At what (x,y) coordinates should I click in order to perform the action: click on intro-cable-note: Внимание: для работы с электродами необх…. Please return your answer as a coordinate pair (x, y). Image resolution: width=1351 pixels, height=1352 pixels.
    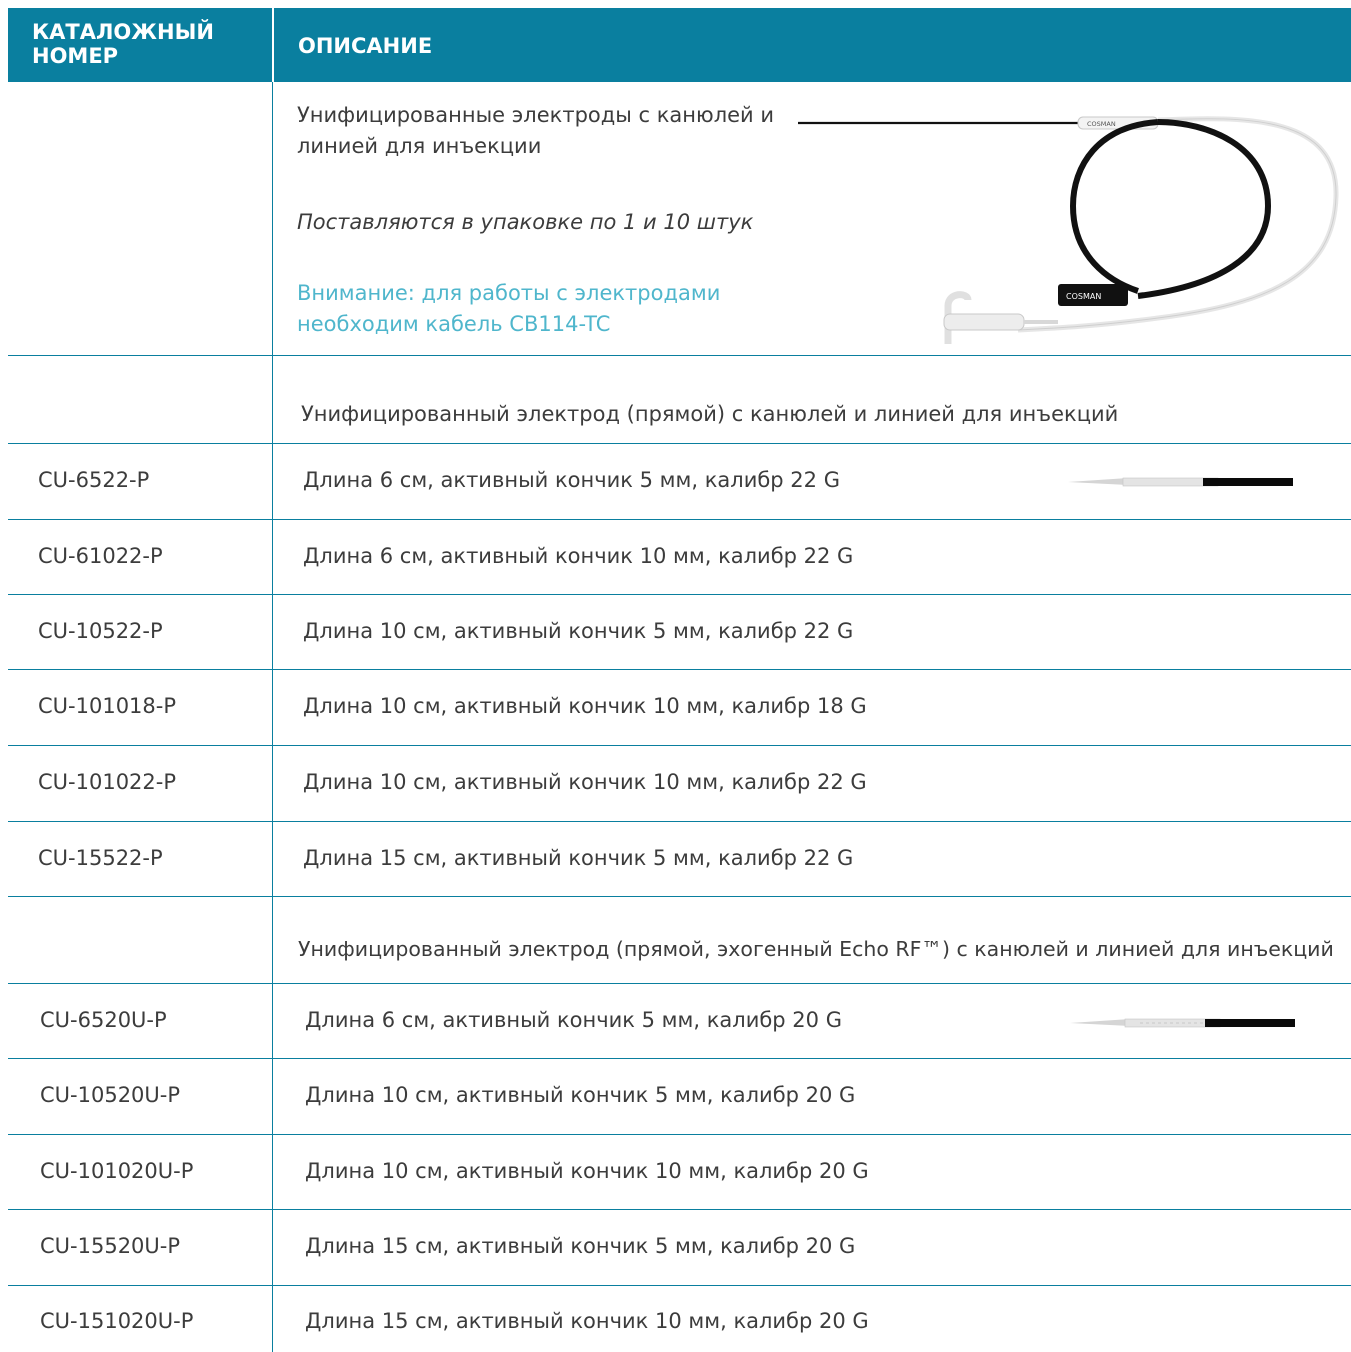
    Looking at the image, I should click on (509, 308).